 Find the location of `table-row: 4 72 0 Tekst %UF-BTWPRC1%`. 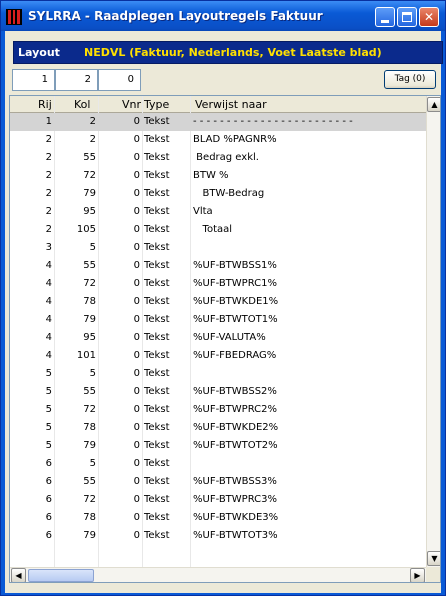

table-row: 4 72 0 Tekst %UF-BTWPRC1% is located at coordinates (218, 284).